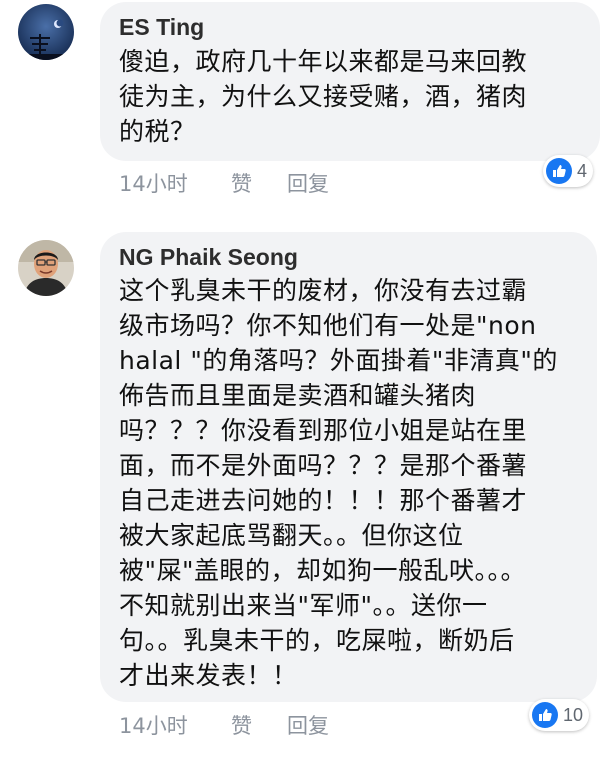  I want to click on comment-author: NG Phaik Seong, so click(208, 257).